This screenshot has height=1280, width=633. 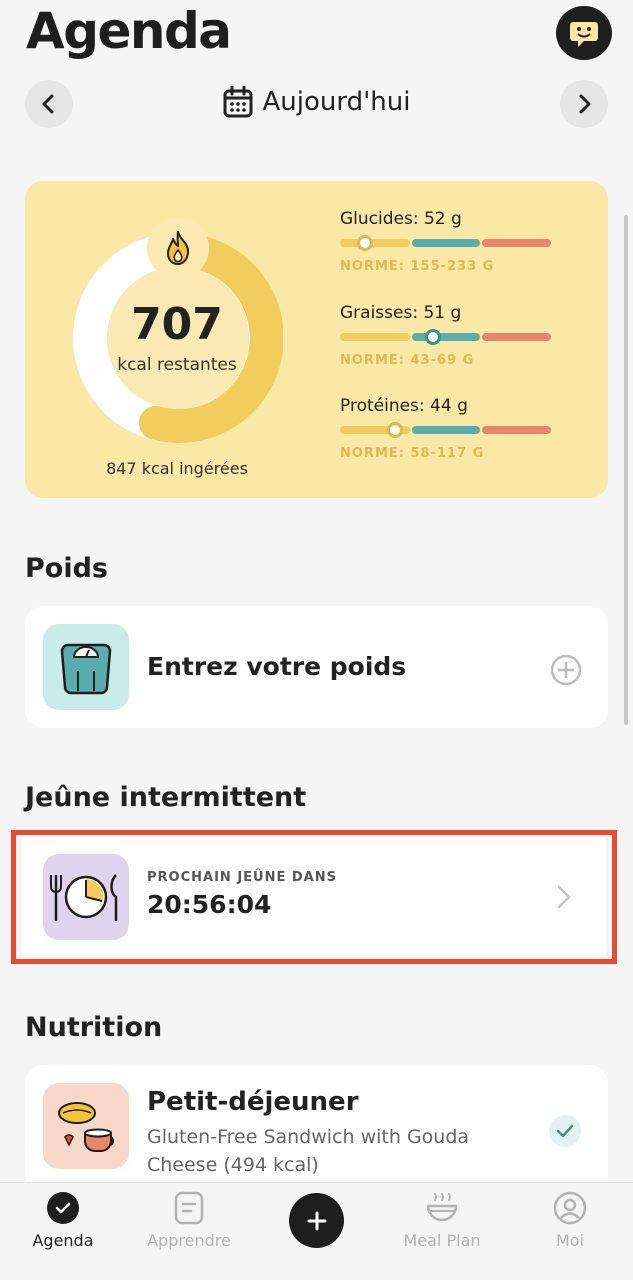 What do you see at coordinates (177, 365) in the screenshot?
I see `kcal-remaining-label: kcal restantes` at bounding box center [177, 365].